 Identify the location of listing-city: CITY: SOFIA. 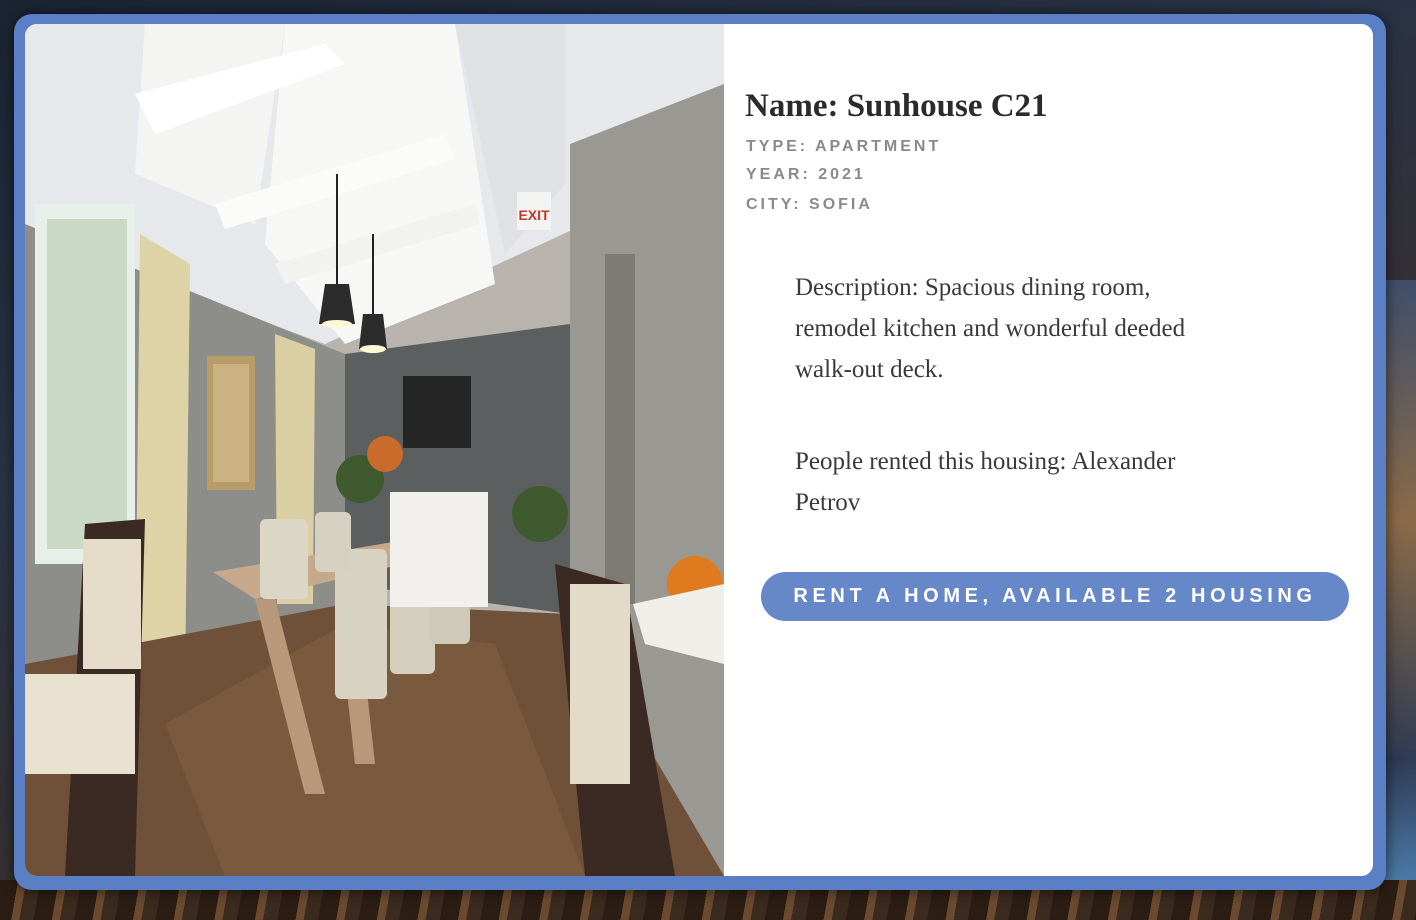
(809, 204).